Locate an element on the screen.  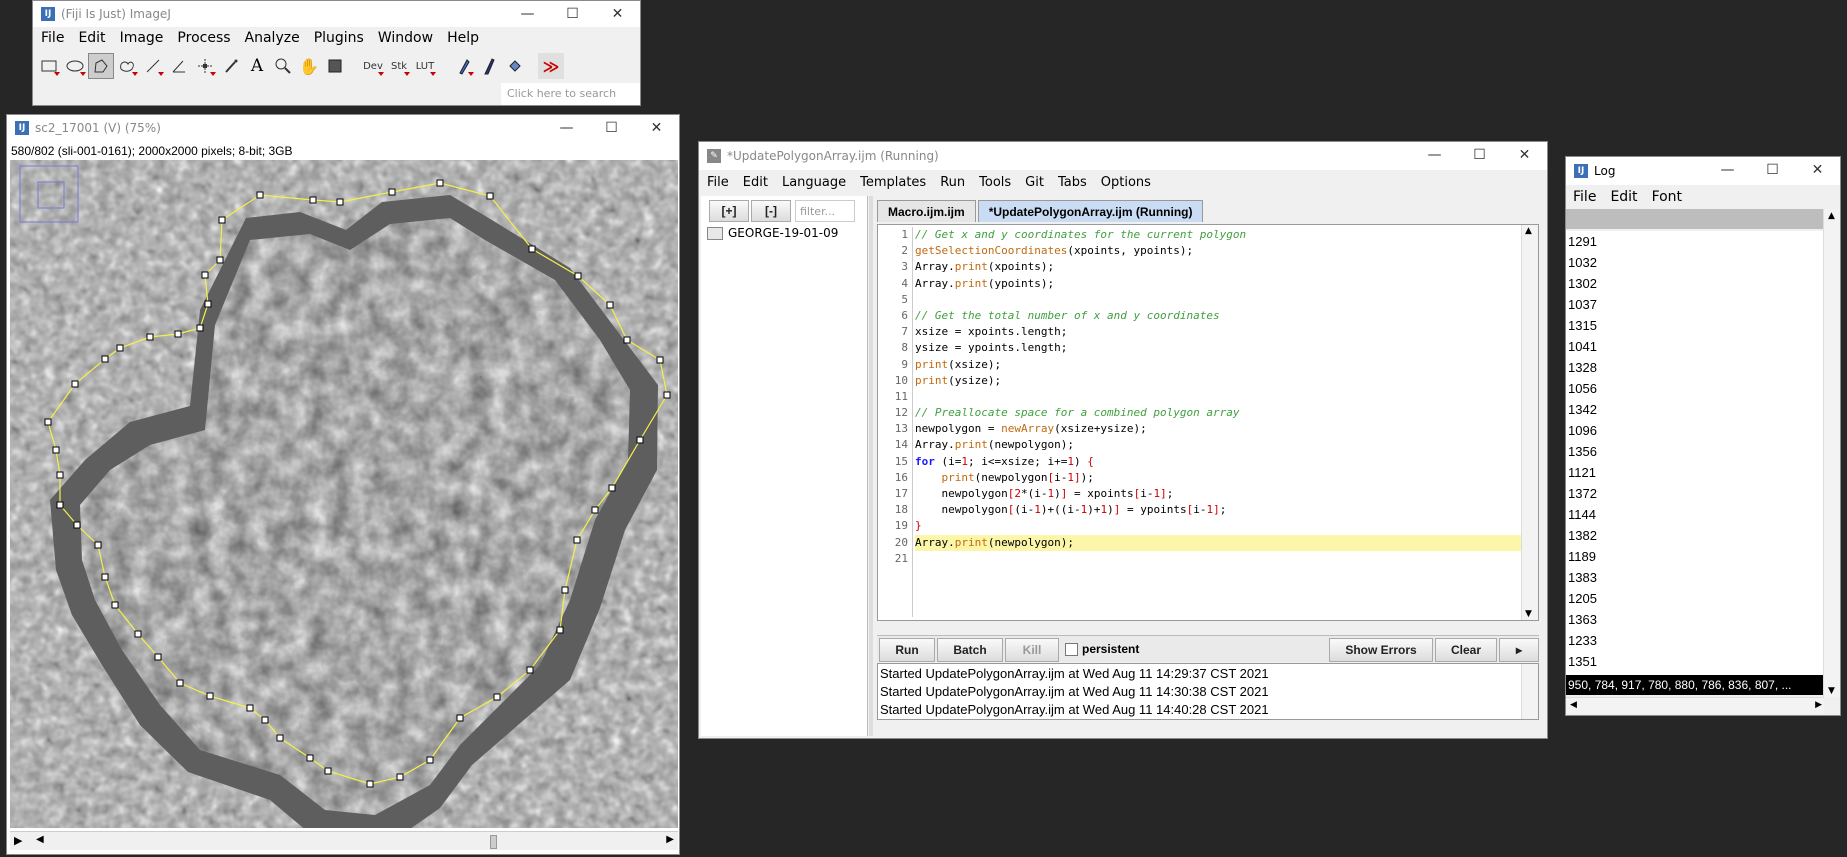
log-vscrollbar: ▲ ▼ is located at coordinates (1831, 453).